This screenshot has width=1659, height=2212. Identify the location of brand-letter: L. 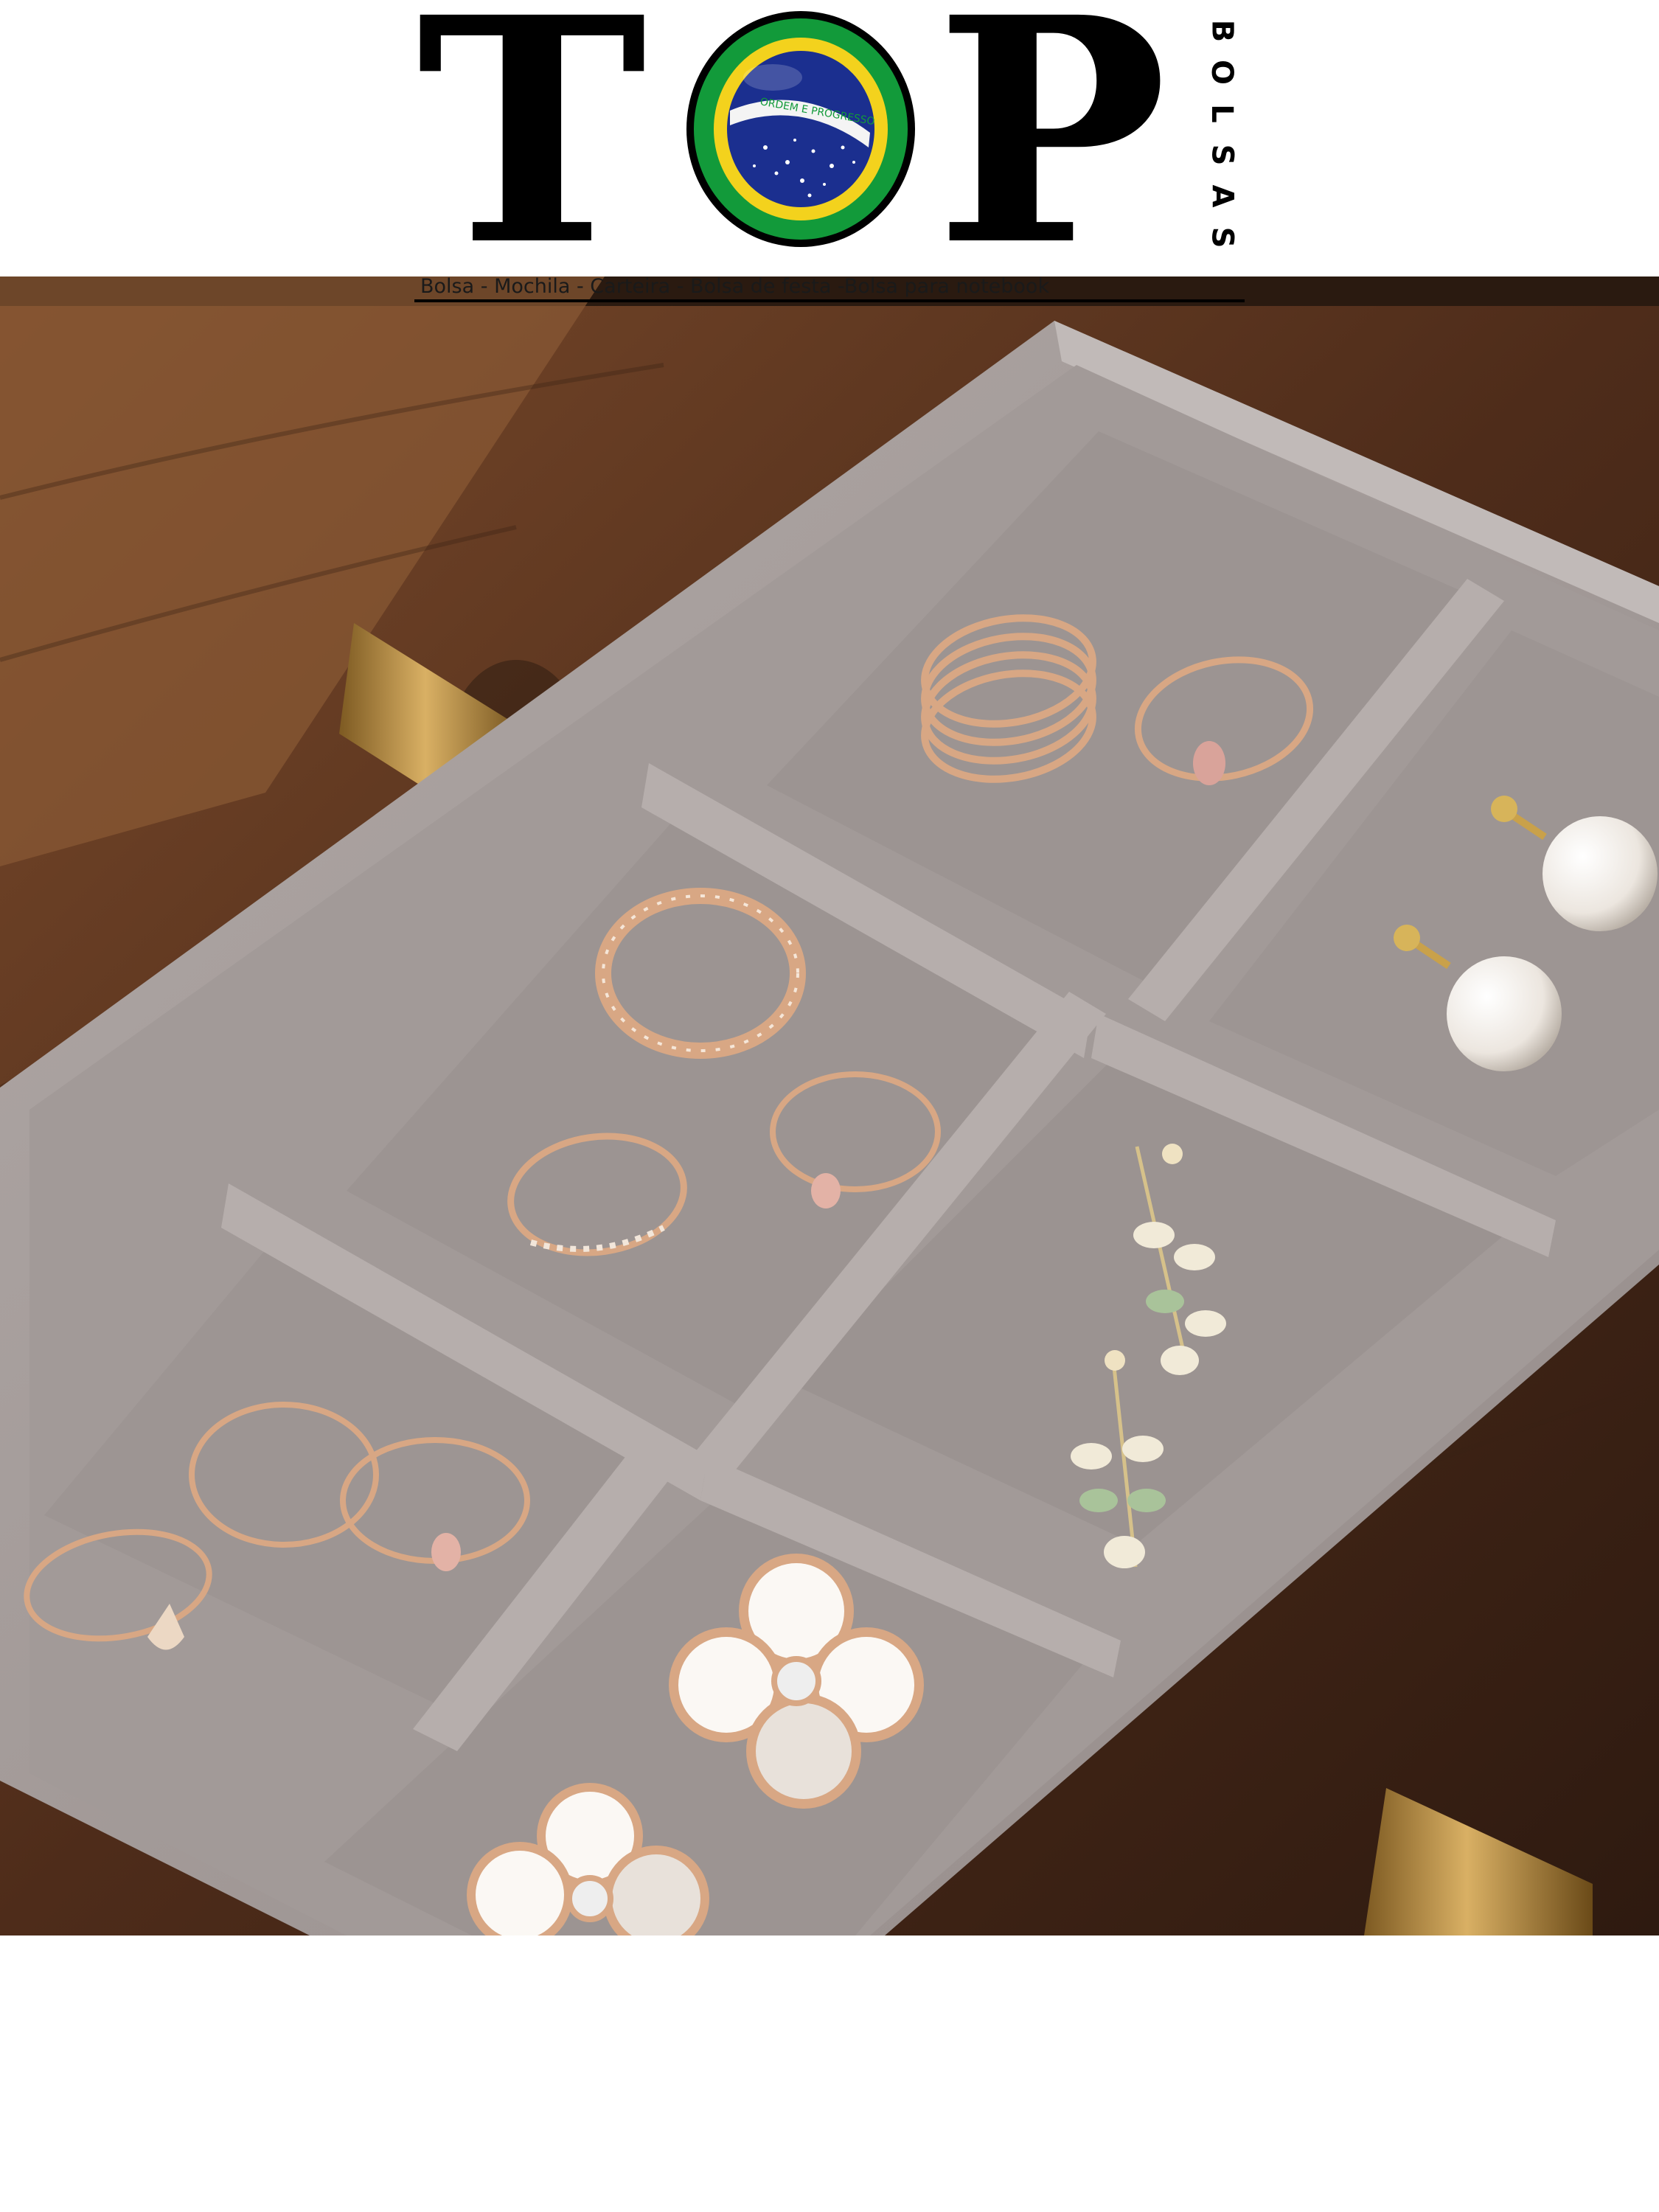
(1222, 113).